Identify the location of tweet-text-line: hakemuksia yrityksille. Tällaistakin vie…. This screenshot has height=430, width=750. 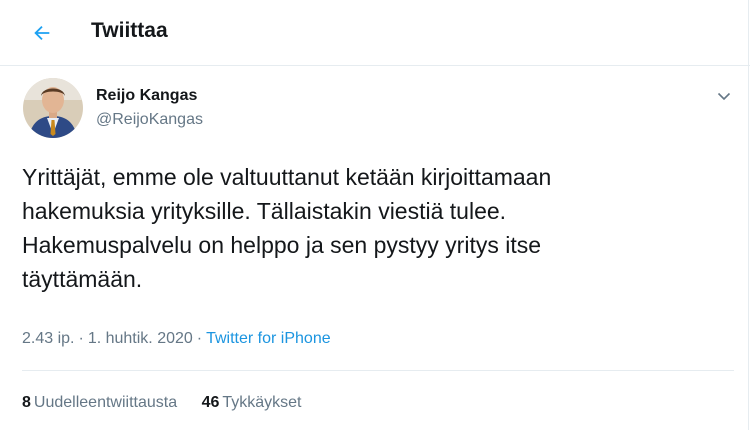
(264, 211).